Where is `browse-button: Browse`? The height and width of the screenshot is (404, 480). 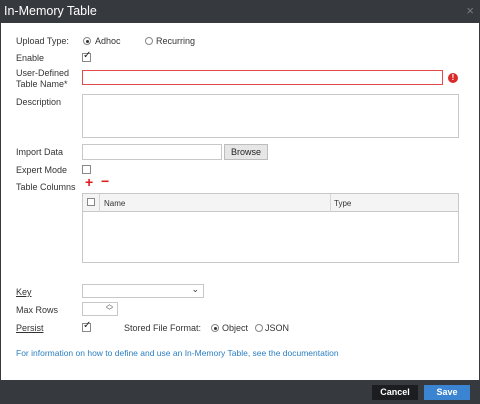 browse-button: Browse is located at coordinates (246, 152).